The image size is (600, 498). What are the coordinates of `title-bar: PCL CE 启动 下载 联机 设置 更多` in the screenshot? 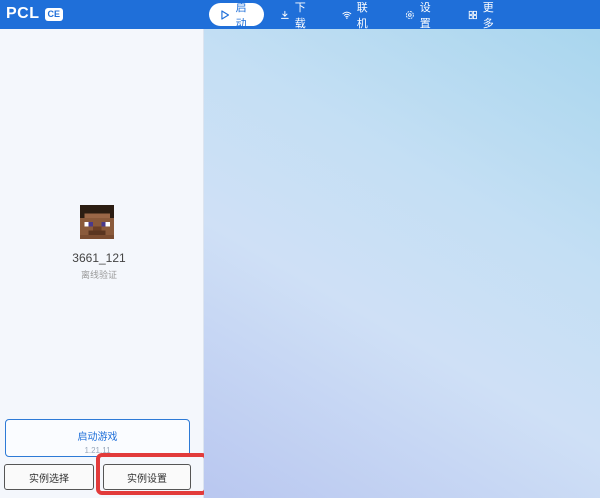 It's located at (300, 15).